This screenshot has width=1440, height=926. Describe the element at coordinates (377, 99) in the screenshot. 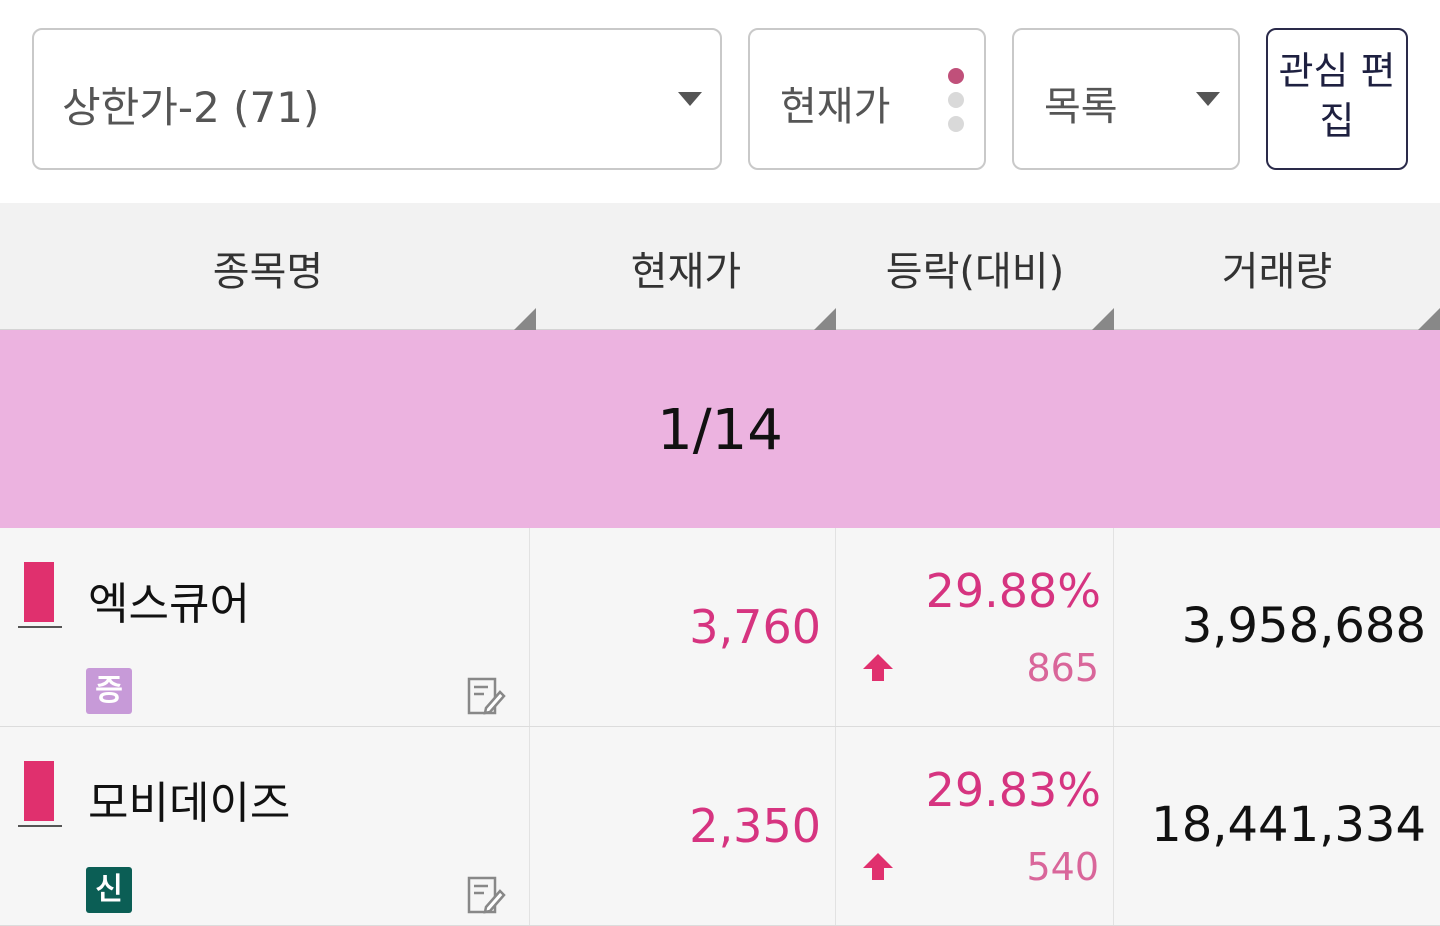

I see `group-select: 상한가-2 (71)` at that location.